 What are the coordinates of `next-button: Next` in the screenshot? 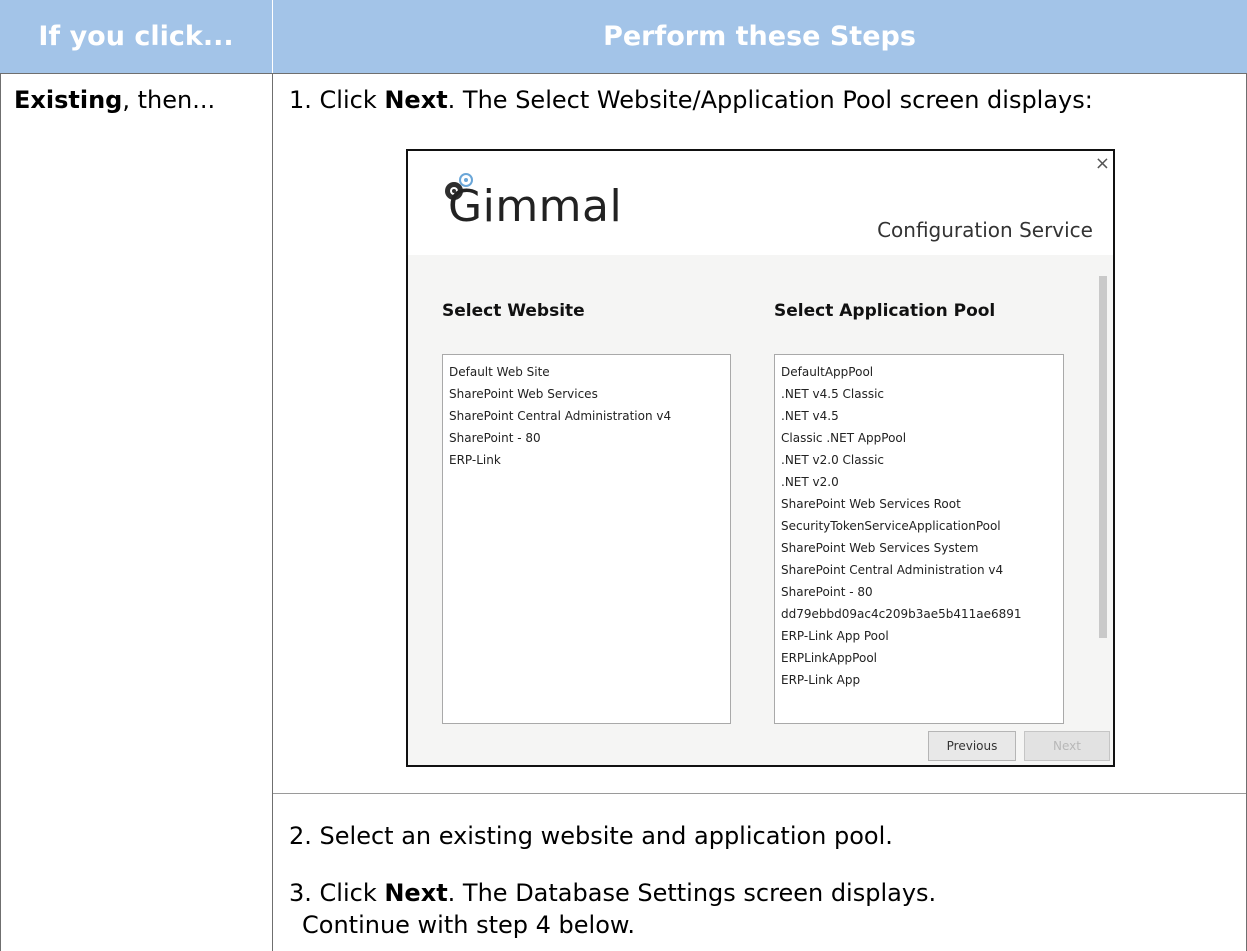 It's located at (1067, 746).